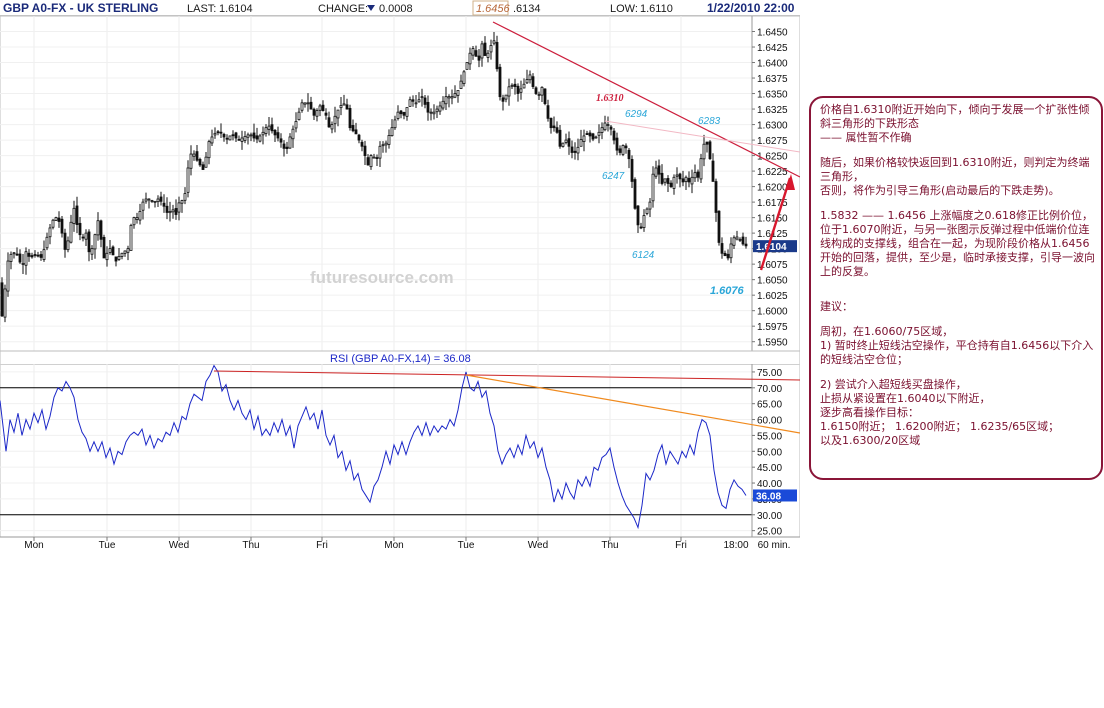 The width and height of the screenshot is (1104, 708). I want to click on price-axis-label: 1.6300, so click(772, 126).